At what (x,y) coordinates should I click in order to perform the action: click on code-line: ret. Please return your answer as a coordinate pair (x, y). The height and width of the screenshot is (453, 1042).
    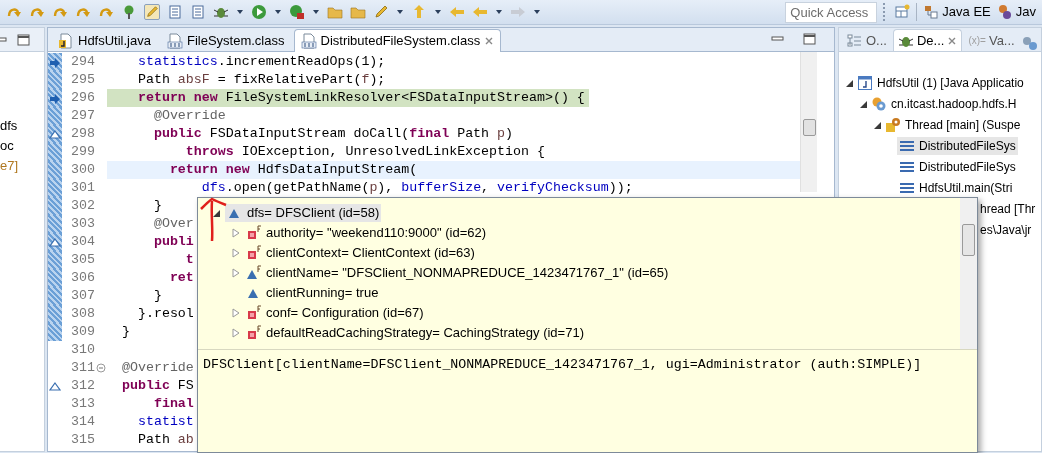
    Looking at the image, I should click on (181, 278).